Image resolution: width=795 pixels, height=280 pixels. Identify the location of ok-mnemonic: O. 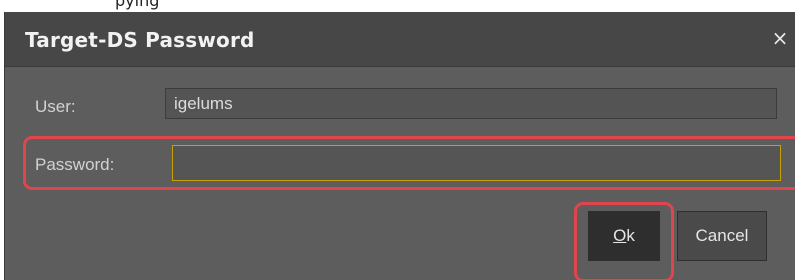
(620, 235).